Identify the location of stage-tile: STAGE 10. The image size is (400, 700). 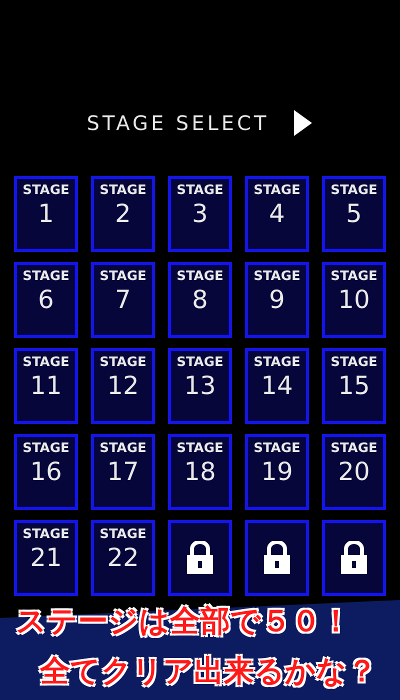
(354, 300).